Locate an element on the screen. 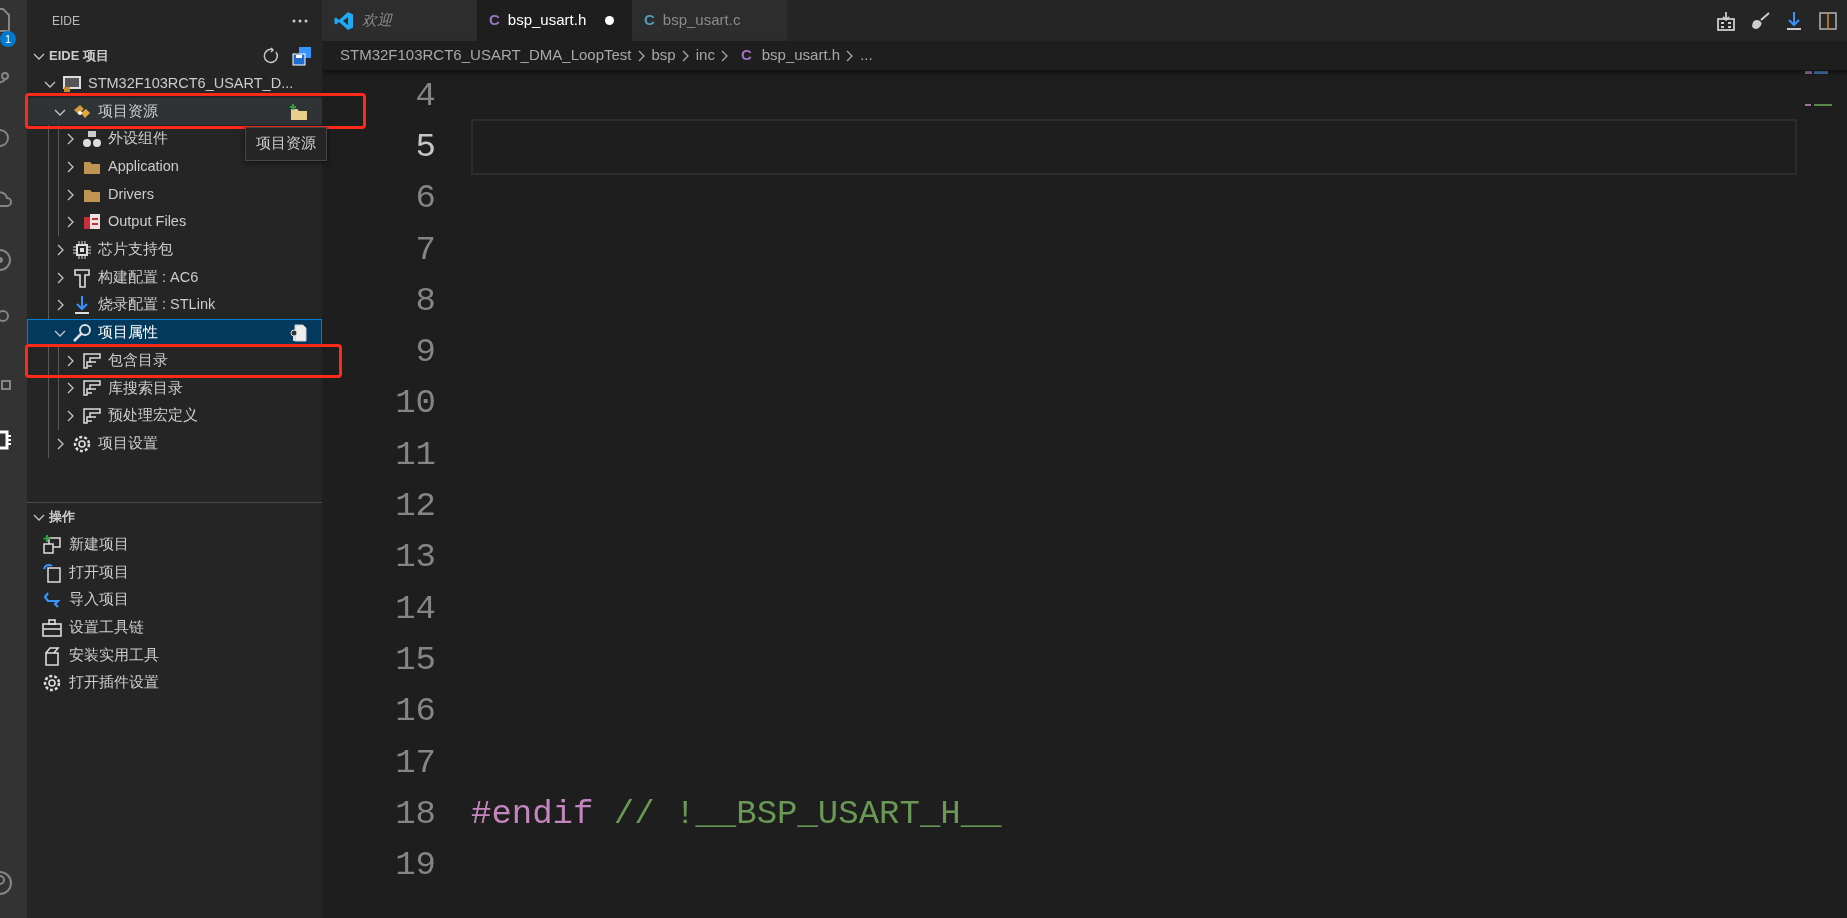 The image size is (1847, 918). item-label: Output Files is located at coordinates (147, 222).